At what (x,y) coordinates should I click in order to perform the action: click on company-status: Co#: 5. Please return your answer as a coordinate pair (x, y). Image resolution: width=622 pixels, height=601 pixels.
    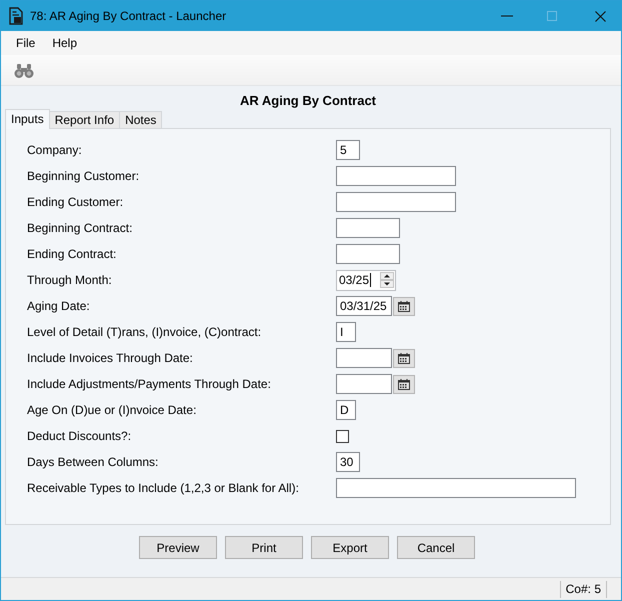
    Looking at the image, I should click on (583, 589).